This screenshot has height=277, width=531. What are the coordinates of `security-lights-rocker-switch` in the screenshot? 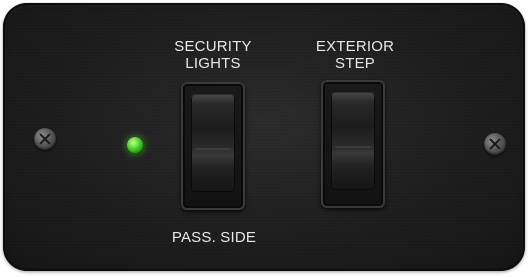 It's located at (213, 146).